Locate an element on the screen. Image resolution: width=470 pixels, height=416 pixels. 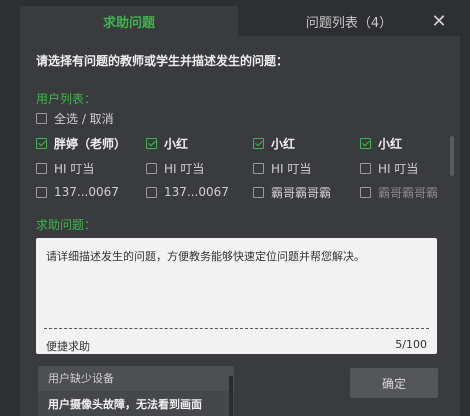
dropdown-item: 用户缺少设备 is located at coordinates (136, 378).